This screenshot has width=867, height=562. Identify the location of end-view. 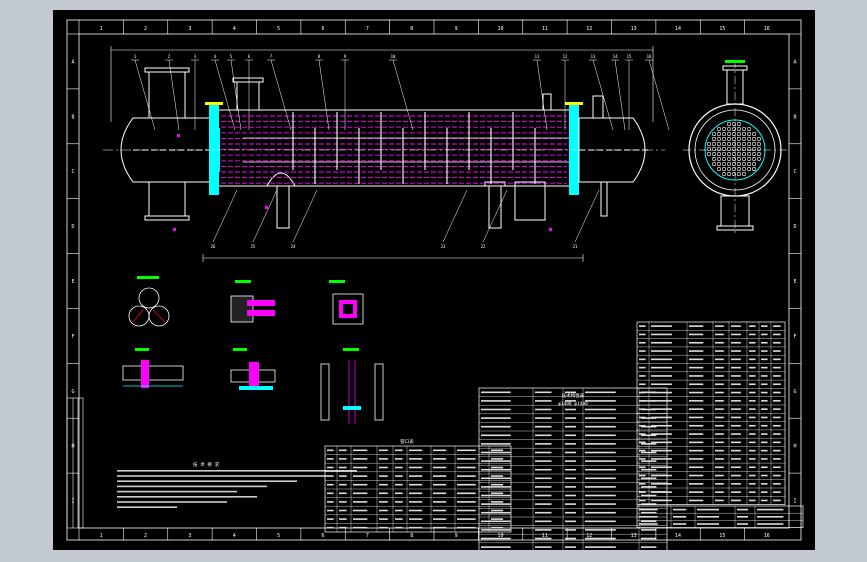
(735, 147).